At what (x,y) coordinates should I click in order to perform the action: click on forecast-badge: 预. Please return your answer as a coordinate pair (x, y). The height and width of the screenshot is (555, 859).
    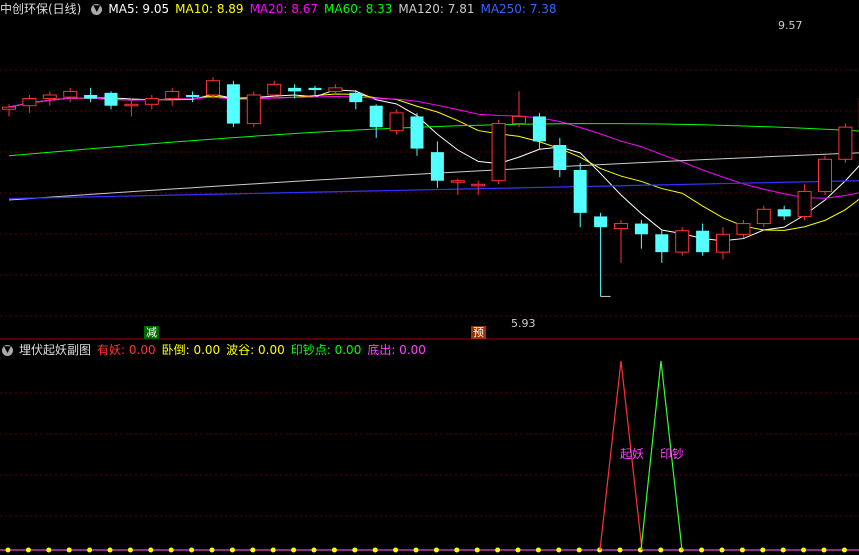
    Looking at the image, I should click on (478, 332).